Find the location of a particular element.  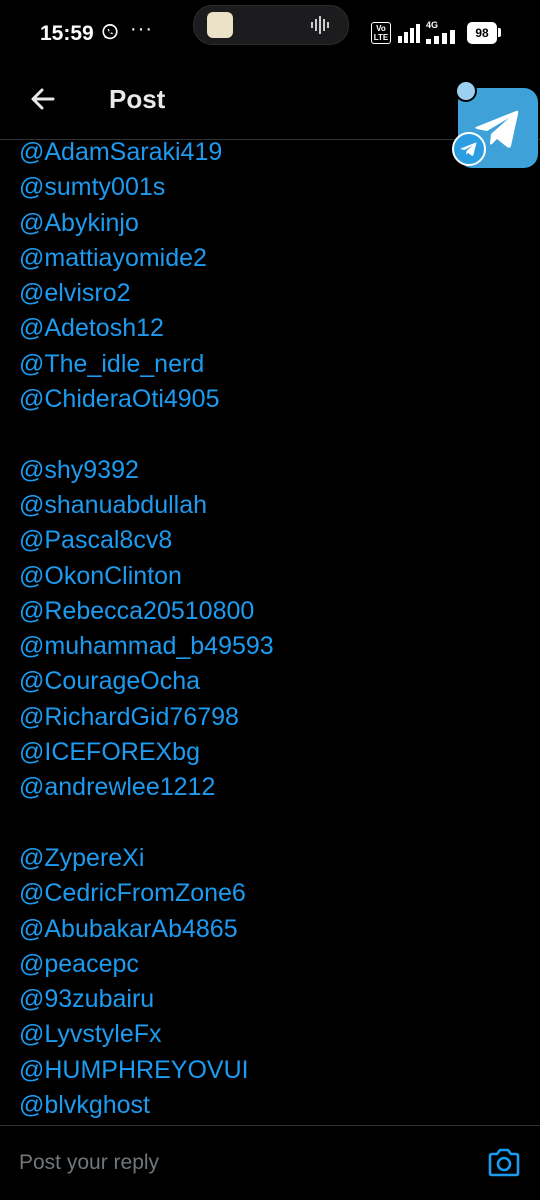

signal-strength-icon is located at coordinates (409, 33).